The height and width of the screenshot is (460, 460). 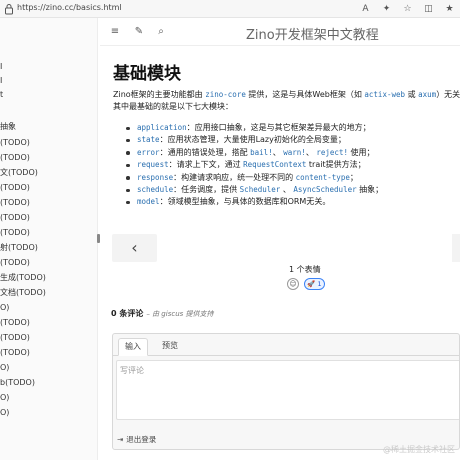 I want to click on site-title: Zino开发框架中文教程, so click(x=312, y=35).